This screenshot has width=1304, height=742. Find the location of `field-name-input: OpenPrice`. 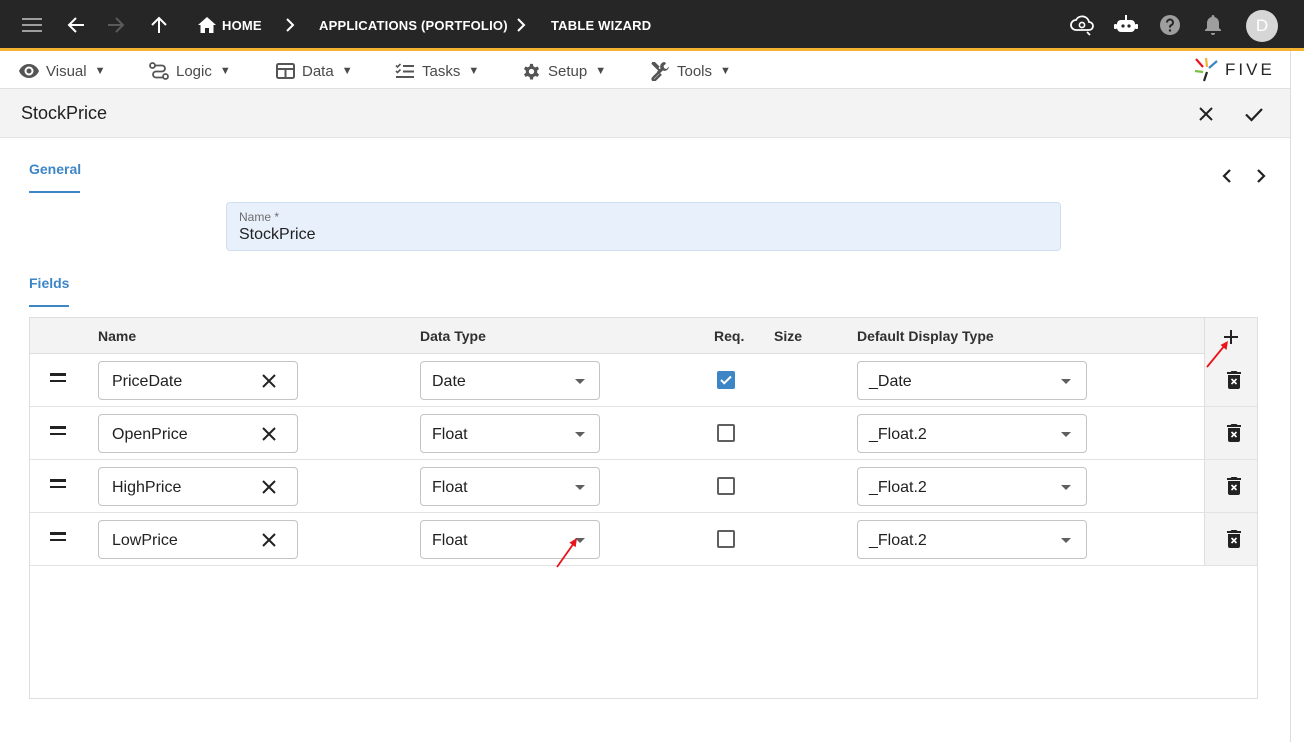

field-name-input: OpenPrice is located at coordinates (198, 433).